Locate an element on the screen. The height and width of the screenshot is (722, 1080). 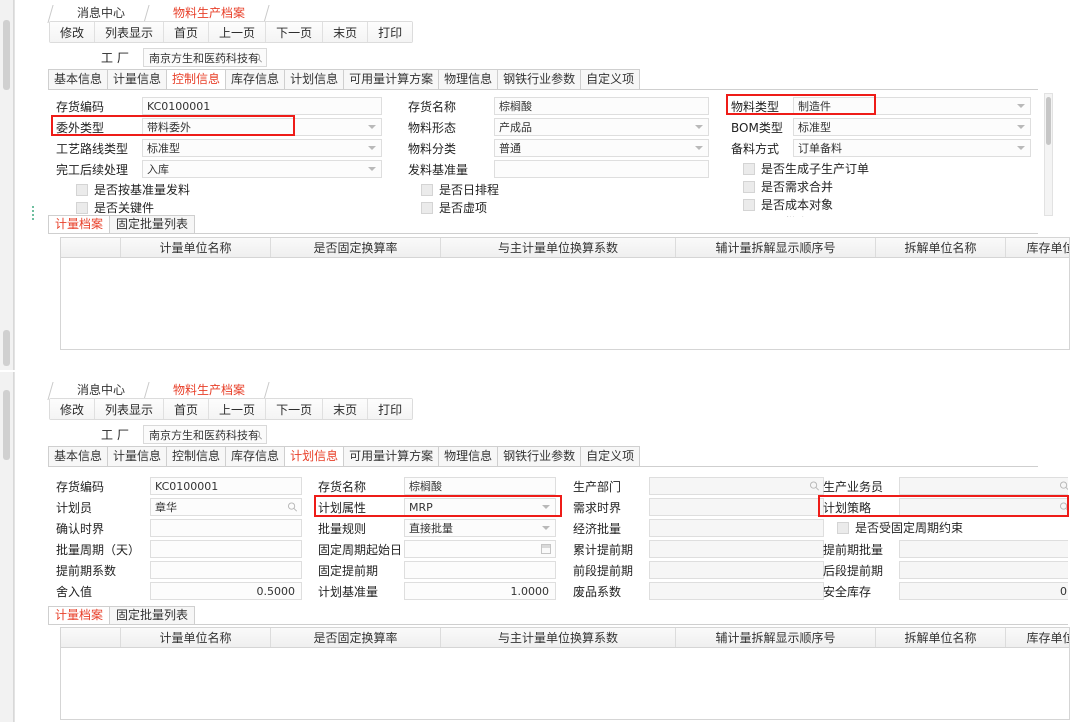
material-category-select: 普通 is located at coordinates (601, 148).